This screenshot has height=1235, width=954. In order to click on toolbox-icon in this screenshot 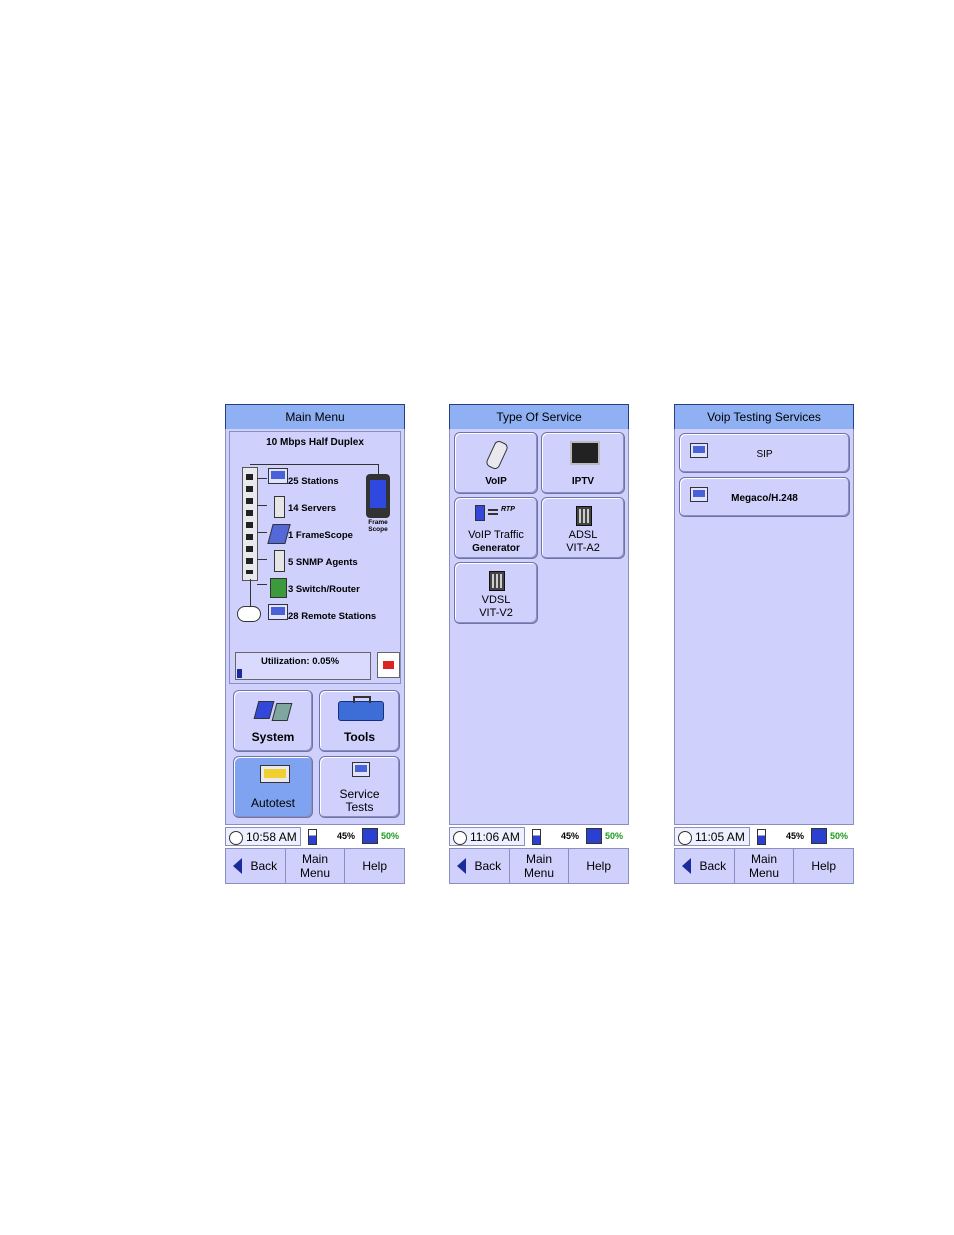, I will do `click(361, 708)`.